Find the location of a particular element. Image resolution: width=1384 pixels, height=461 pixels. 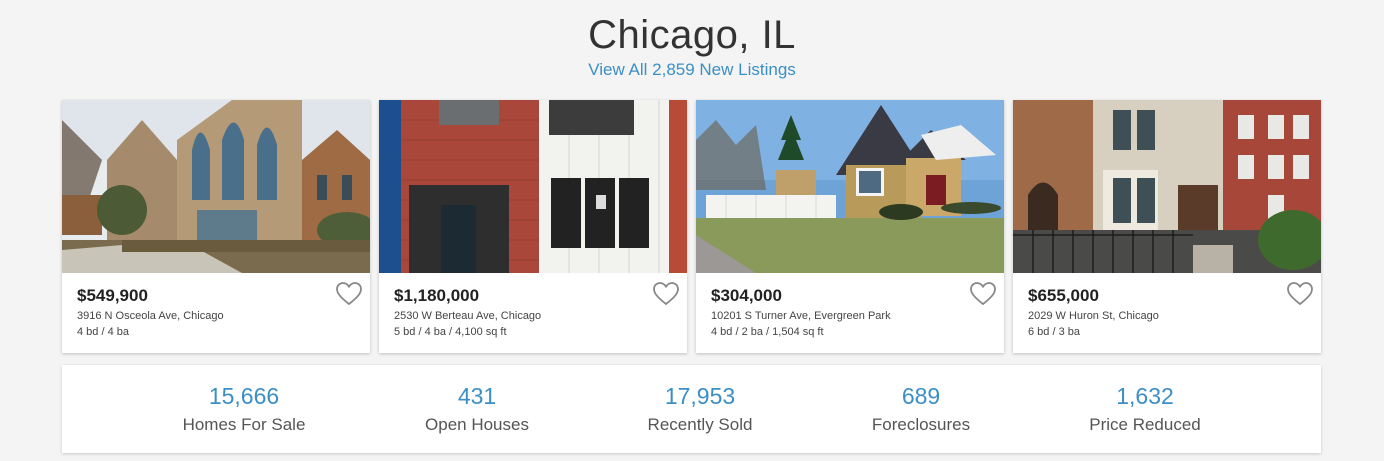

stat-value: 1,632 is located at coordinates (1145, 396).